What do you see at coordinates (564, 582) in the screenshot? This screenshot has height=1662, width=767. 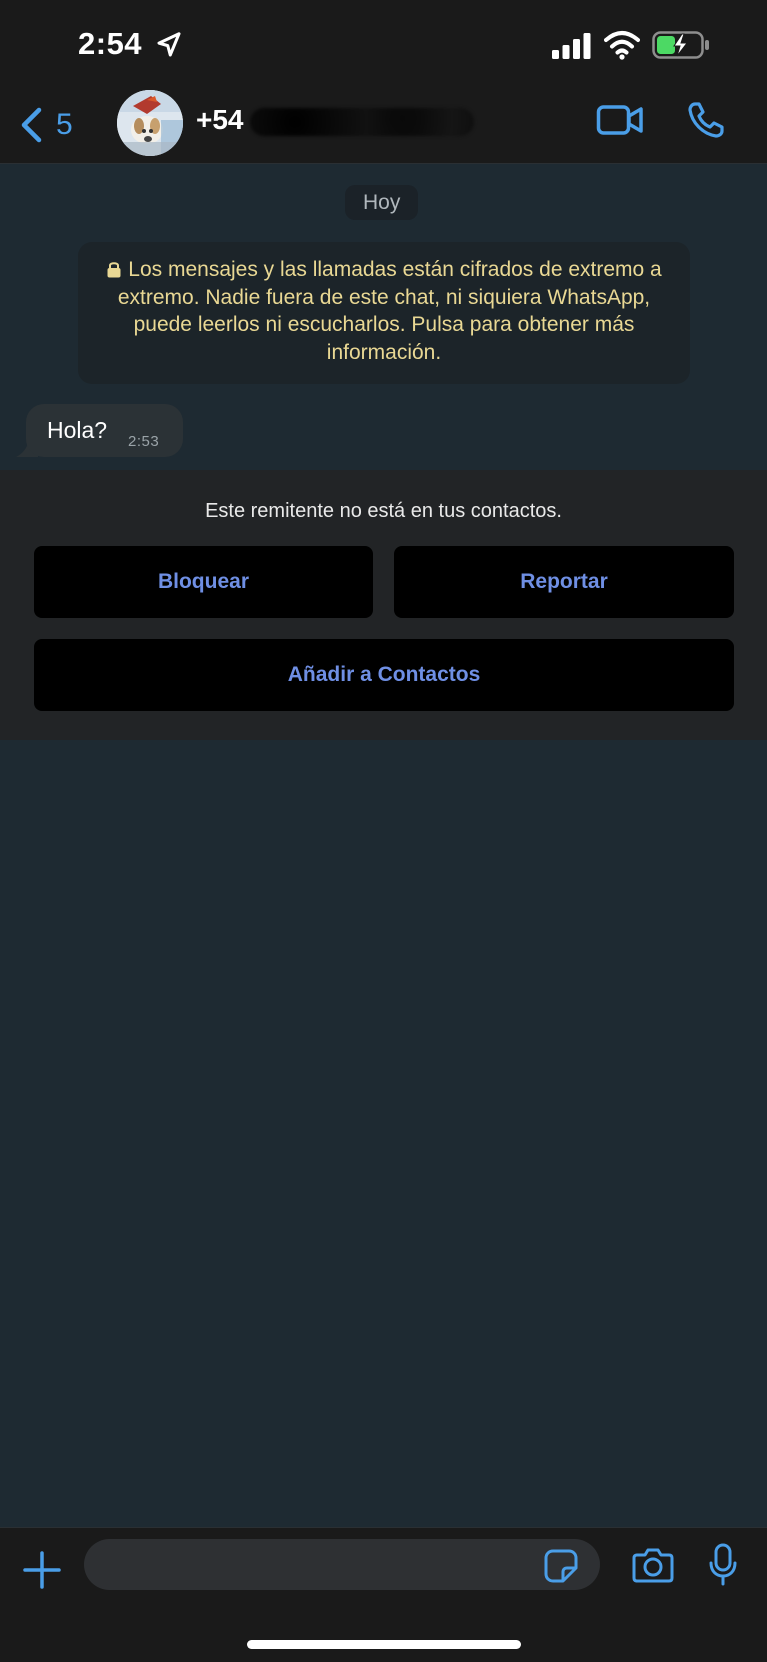 I see `report-button: Reportar` at bounding box center [564, 582].